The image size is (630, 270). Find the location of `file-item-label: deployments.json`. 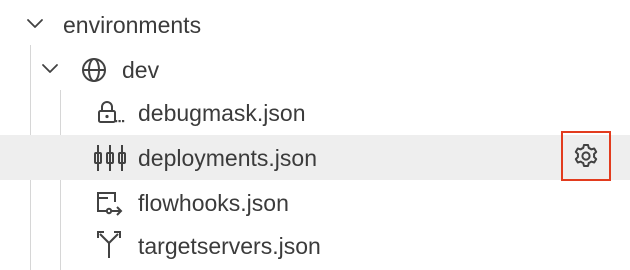

file-item-label: deployments.json is located at coordinates (227, 158).